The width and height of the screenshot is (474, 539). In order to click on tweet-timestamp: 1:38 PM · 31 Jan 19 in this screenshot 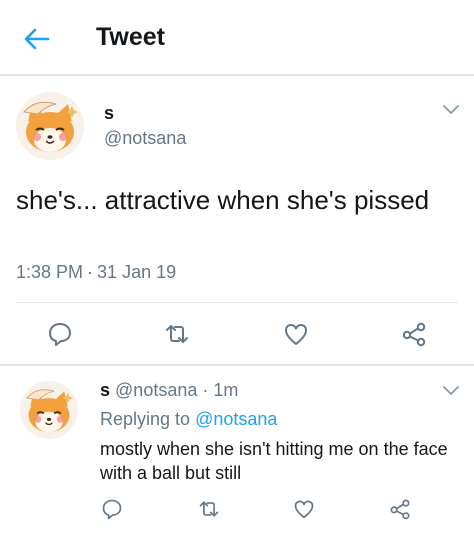, I will do `click(96, 272)`.